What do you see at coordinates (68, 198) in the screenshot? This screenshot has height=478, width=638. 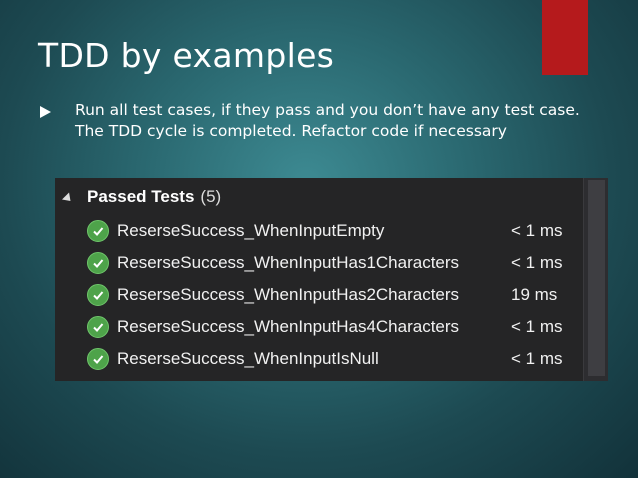 I see `collapse-triangle-icon` at bounding box center [68, 198].